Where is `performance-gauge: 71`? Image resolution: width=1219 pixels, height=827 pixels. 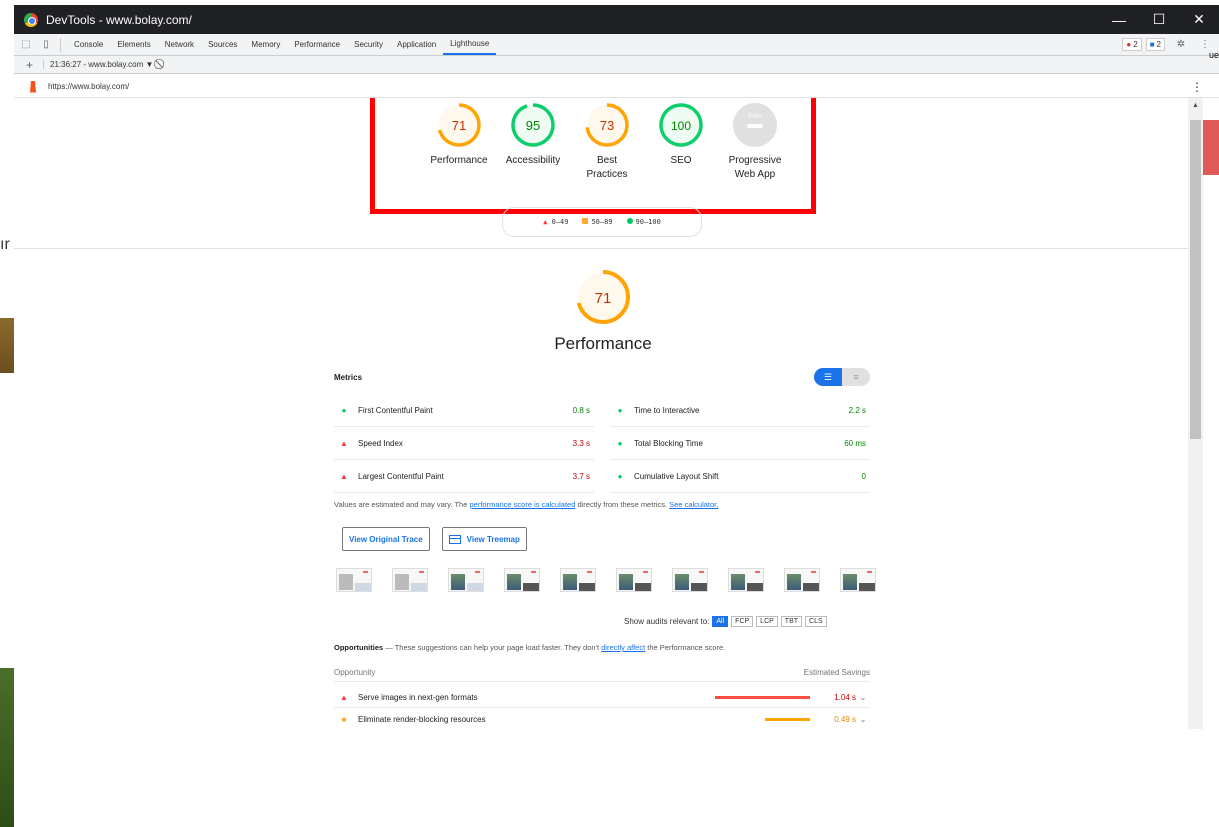 performance-gauge: 71 is located at coordinates (459, 125).